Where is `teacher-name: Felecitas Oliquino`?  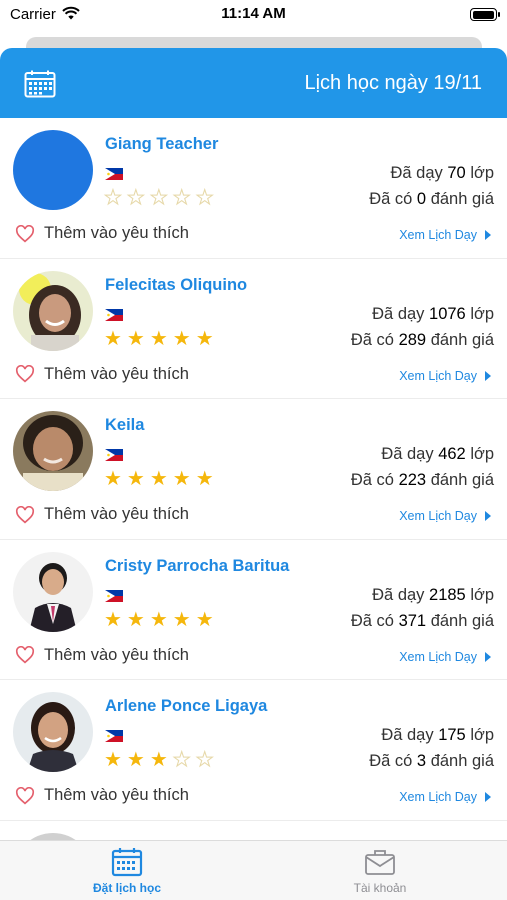 teacher-name: Felecitas Oliquino is located at coordinates (176, 285).